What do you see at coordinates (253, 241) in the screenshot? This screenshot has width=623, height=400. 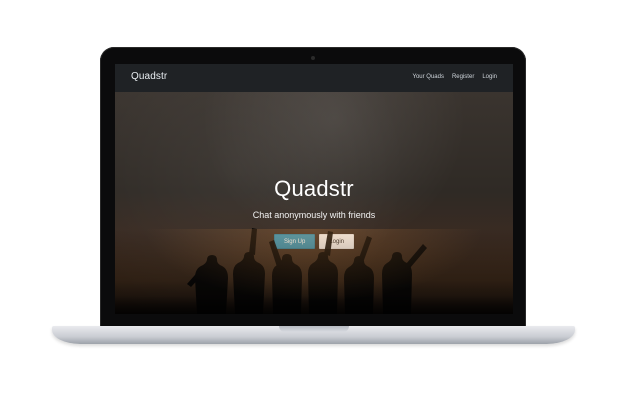 I see `silhouette-2-arm` at bounding box center [253, 241].